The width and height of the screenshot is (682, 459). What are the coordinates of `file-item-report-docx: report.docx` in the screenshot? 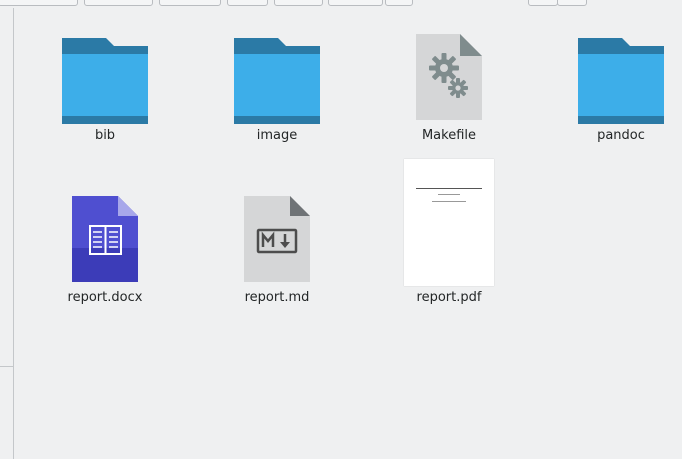 It's located at (105, 253).